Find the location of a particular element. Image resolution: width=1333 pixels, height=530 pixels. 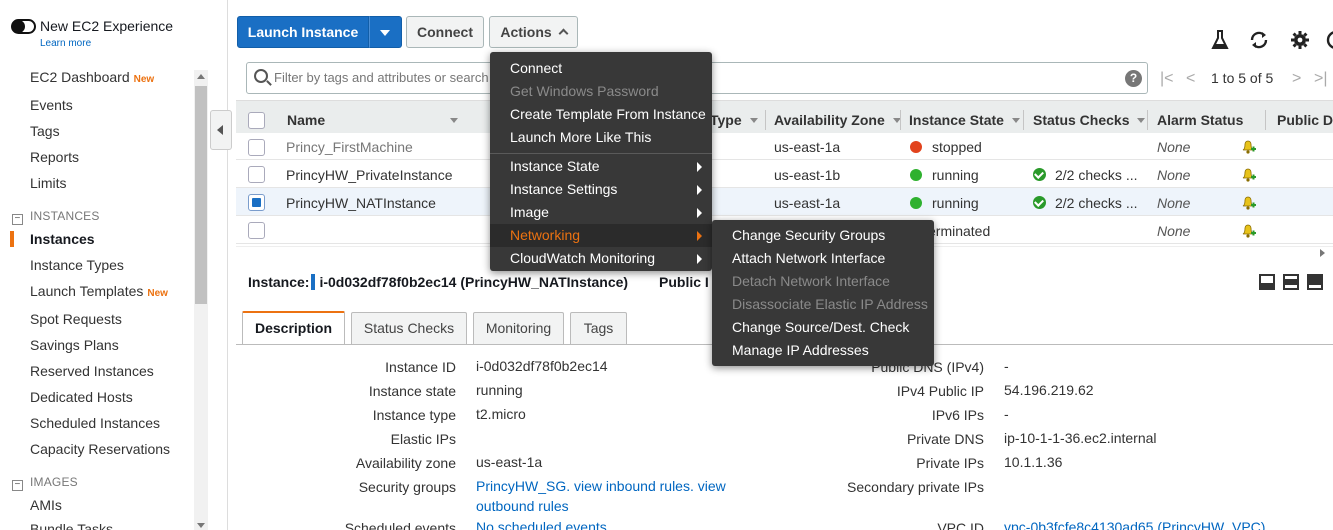

layout-split-icon is located at coordinates (1291, 282).